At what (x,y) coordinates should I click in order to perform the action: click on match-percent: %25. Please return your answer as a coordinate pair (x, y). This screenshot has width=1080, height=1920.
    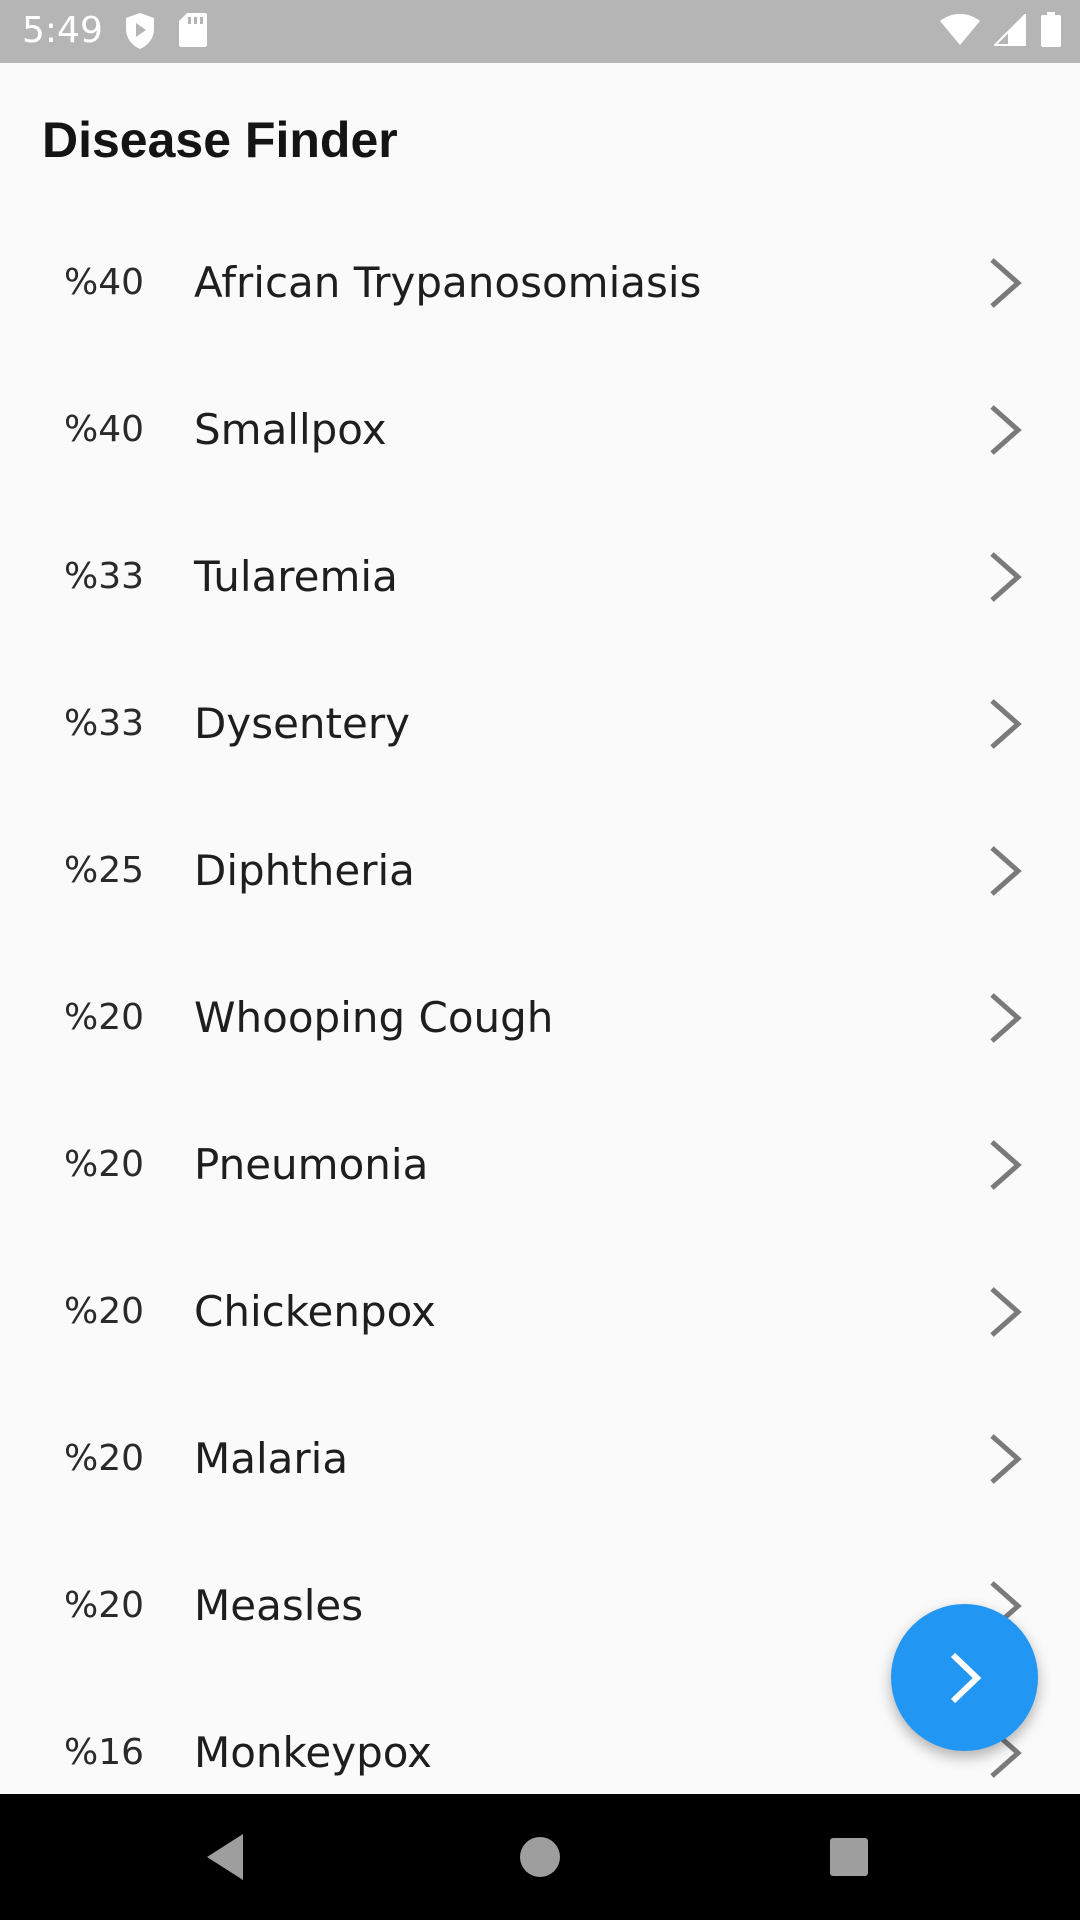
    Looking at the image, I should click on (104, 870).